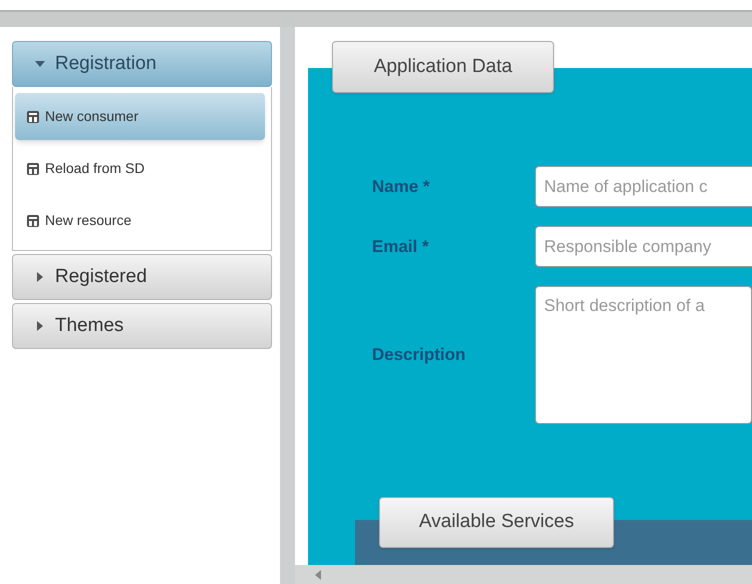  What do you see at coordinates (142, 277) in the screenshot?
I see `accordion-header: Registered` at bounding box center [142, 277].